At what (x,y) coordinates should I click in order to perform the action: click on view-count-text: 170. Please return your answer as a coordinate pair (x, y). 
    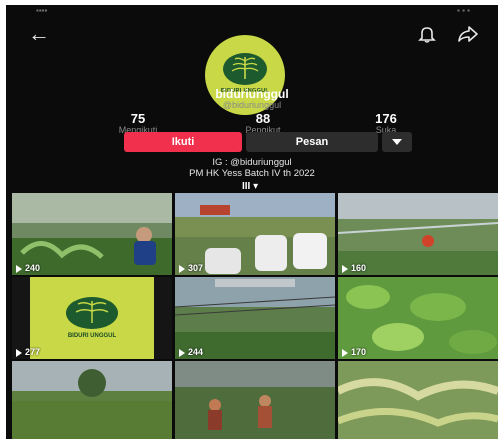
    Looking at the image, I should click on (359, 352).